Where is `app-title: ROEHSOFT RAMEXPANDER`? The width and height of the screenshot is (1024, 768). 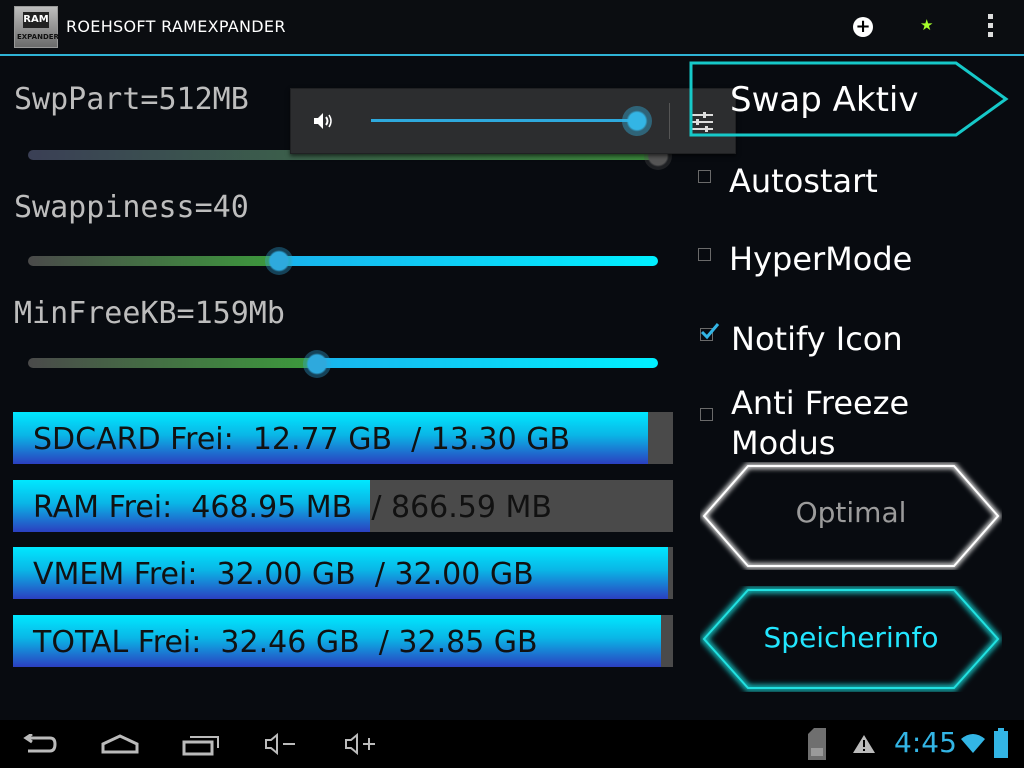
app-title: ROEHSOFT RAMEXPANDER is located at coordinates (176, 26).